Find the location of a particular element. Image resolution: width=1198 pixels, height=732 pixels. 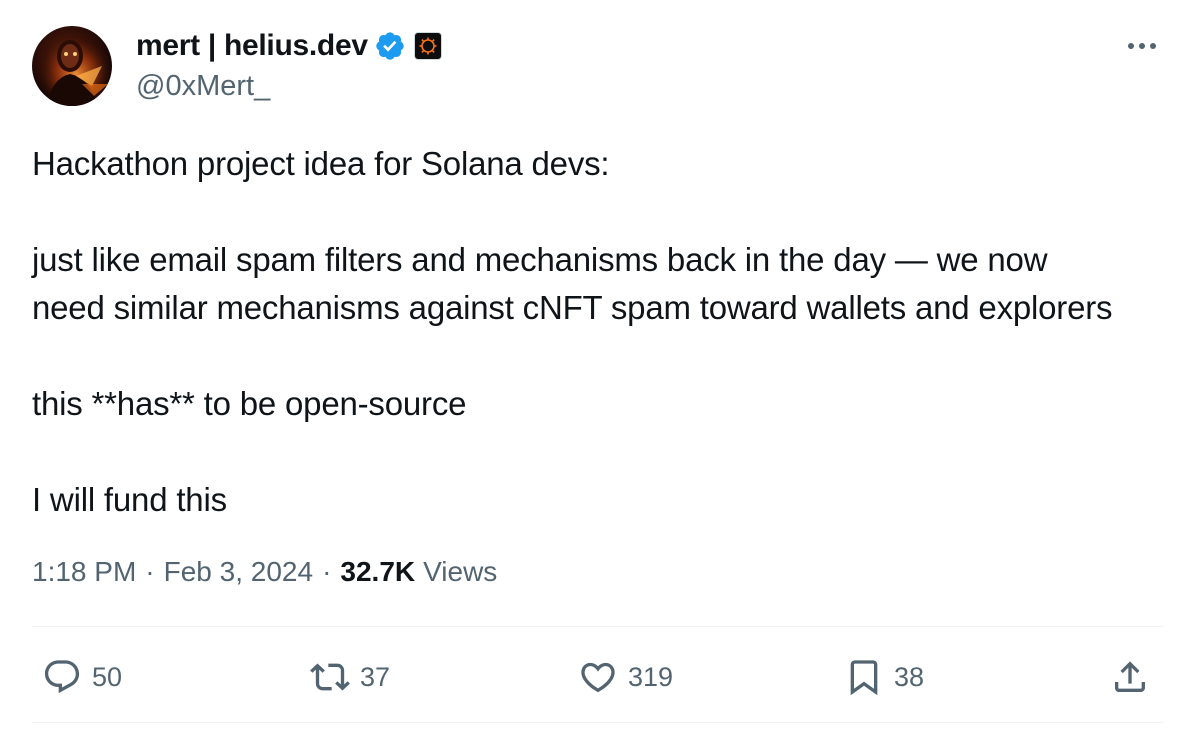

tweet-line: this **has** to be open-source is located at coordinates (249, 403).